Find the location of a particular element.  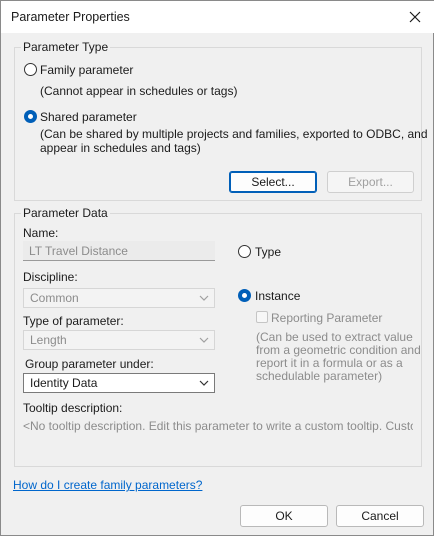

type-of-parameter-dropdown: Length is located at coordinates (119, 340).